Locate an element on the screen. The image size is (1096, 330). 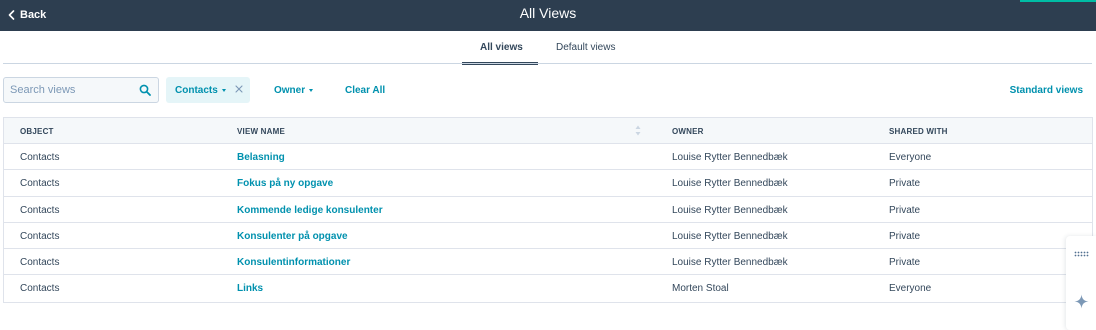
close-icon is located at coordinates (239, 89).